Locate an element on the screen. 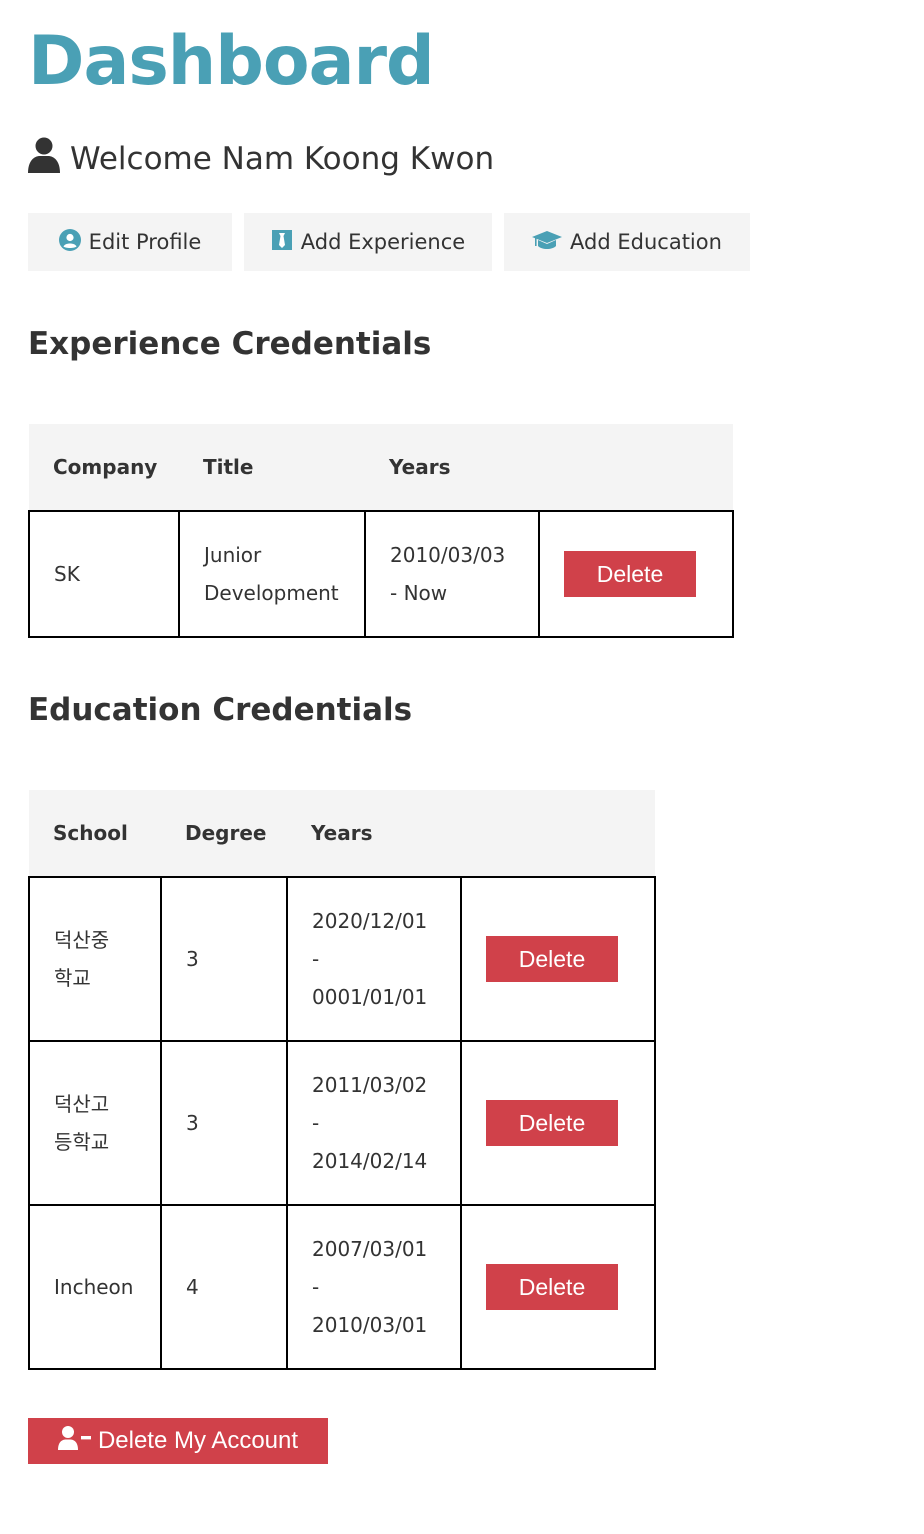 The width and height of the screenshot is (924, 1534). years-from: 2011/03/02 is located at coordinates (370, 1085).